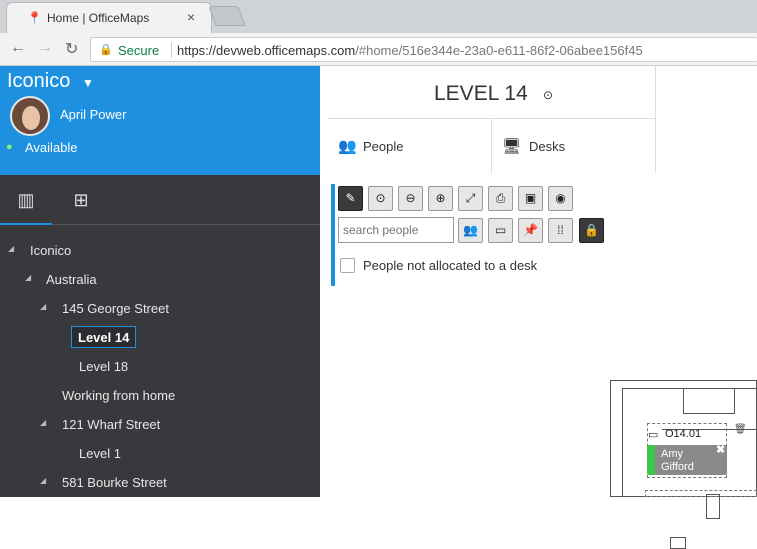  Describe the element at coordinates (160, 120) in the screenshot. I see `sidebar-header: Iconico ▼ April Power ● Available` at that location.